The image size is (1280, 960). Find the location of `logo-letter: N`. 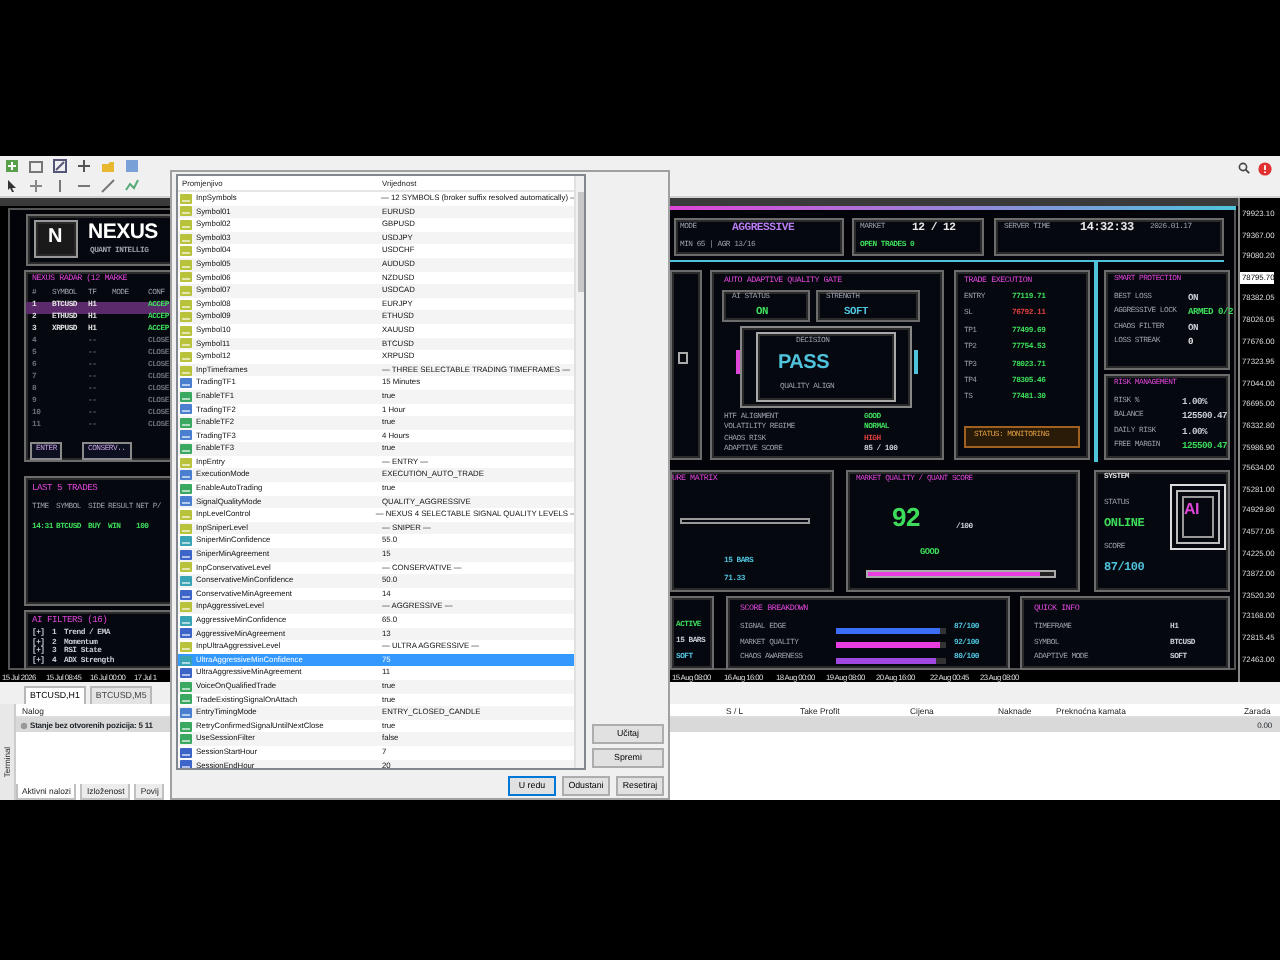

logo-letter: N is located at coordinates (55, 238).